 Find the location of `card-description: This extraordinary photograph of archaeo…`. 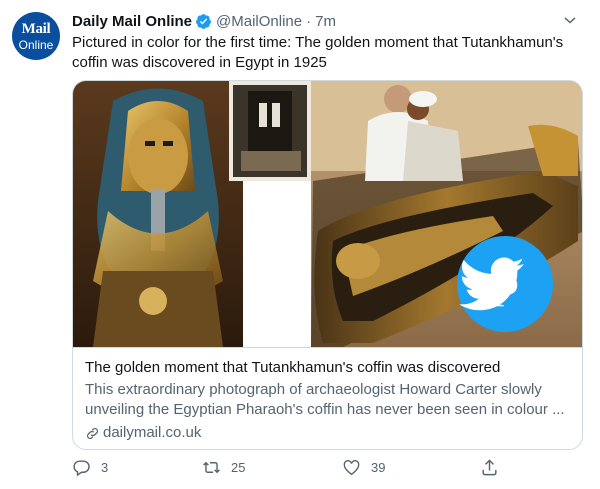

card-description: This extraordinary photograph of archaeo… is located at coordinates (325, 399).